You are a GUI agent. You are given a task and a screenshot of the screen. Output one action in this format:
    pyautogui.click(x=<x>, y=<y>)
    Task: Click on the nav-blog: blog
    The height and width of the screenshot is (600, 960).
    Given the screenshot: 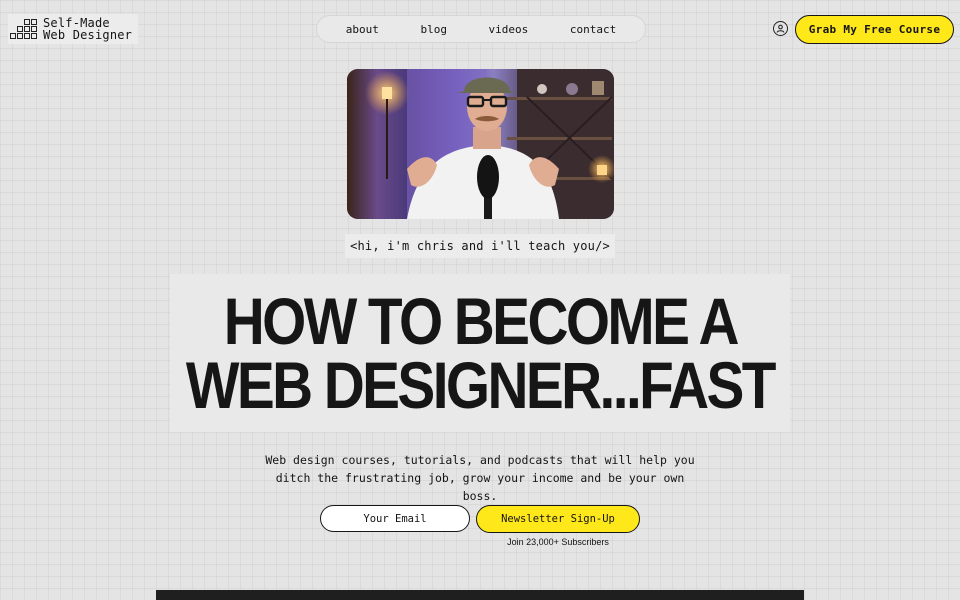 What is the action you would take?
    pyautogui.click(x=433, y=29)
    